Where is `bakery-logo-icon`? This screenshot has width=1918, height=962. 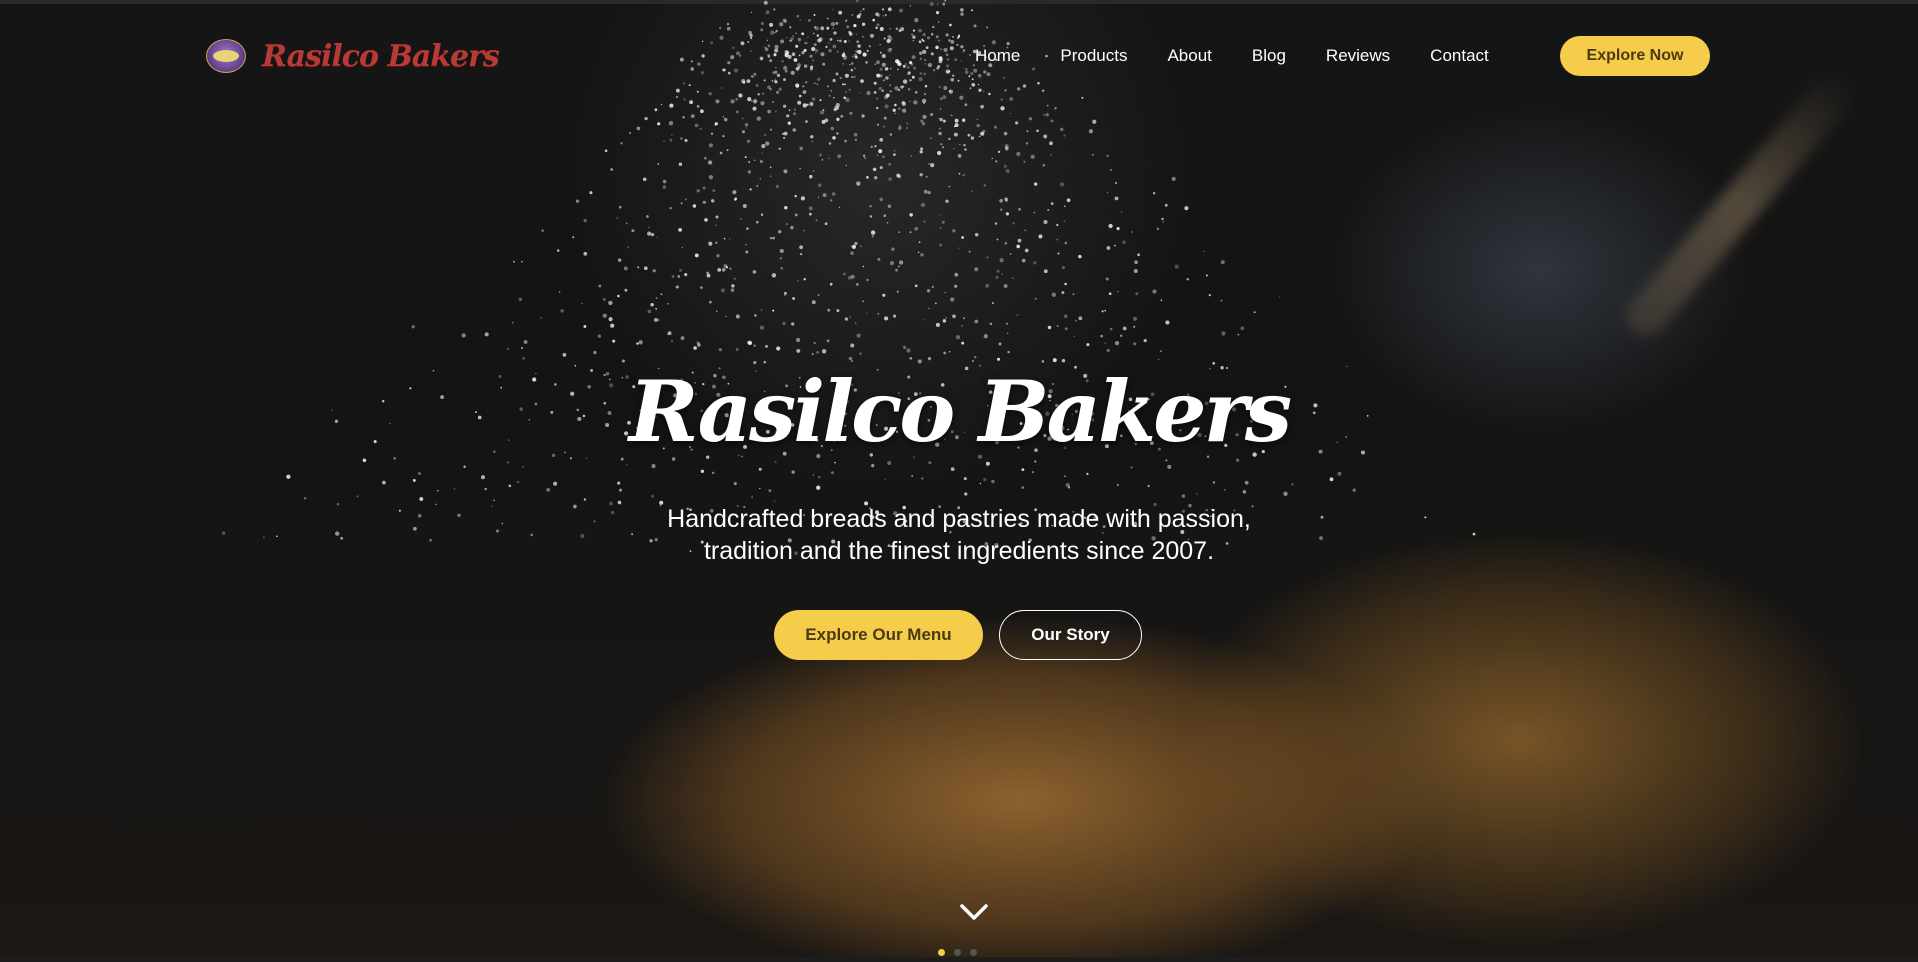 bakery-logo-icon is located at coordinates (226, 56).